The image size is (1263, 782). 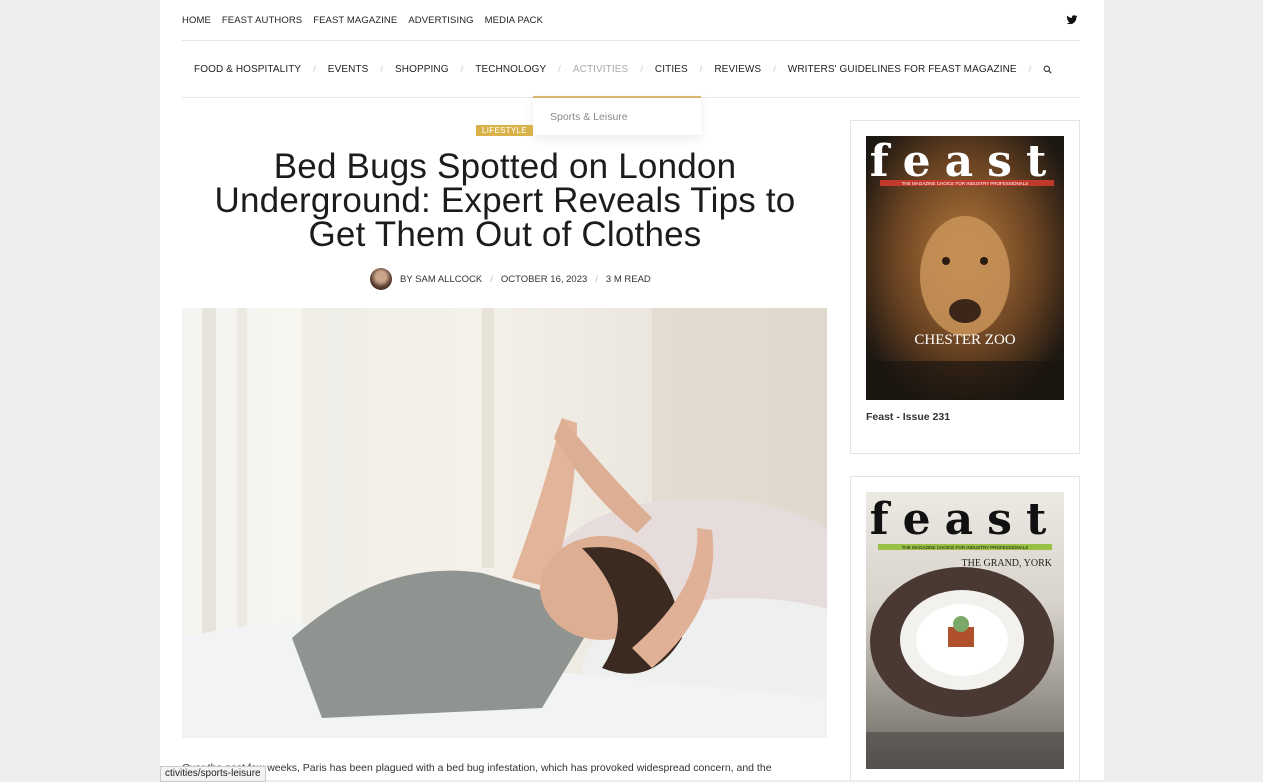 I want to click on activities-dropdown: Sports & Leisure, so click(x=617, y=115).